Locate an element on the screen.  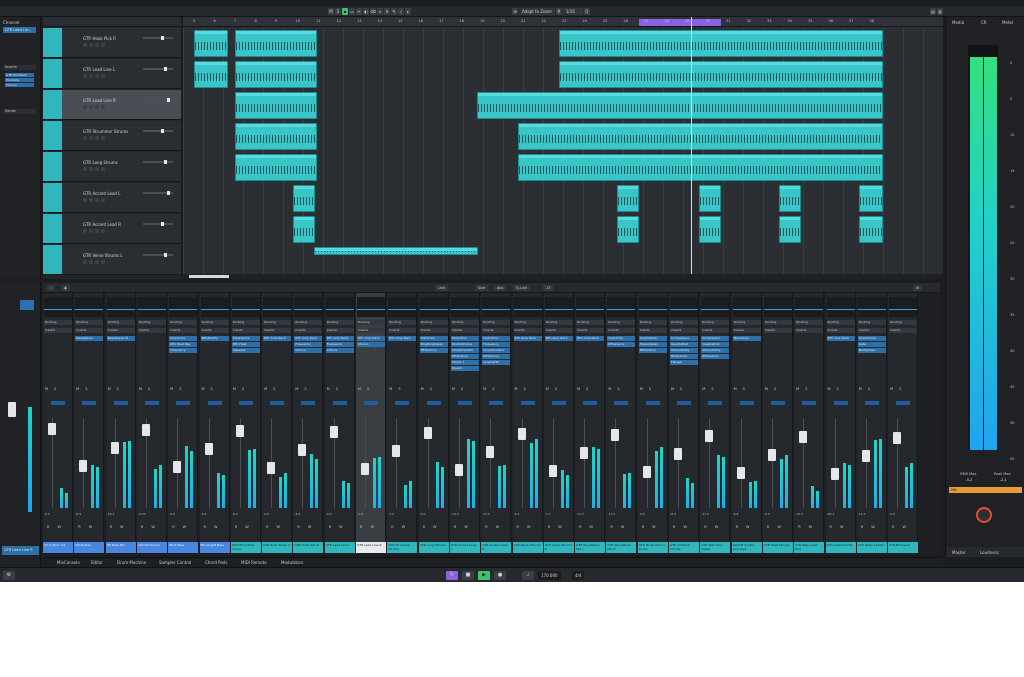
track-row: GTR Lead Line L is located at coordinates (112, 74).